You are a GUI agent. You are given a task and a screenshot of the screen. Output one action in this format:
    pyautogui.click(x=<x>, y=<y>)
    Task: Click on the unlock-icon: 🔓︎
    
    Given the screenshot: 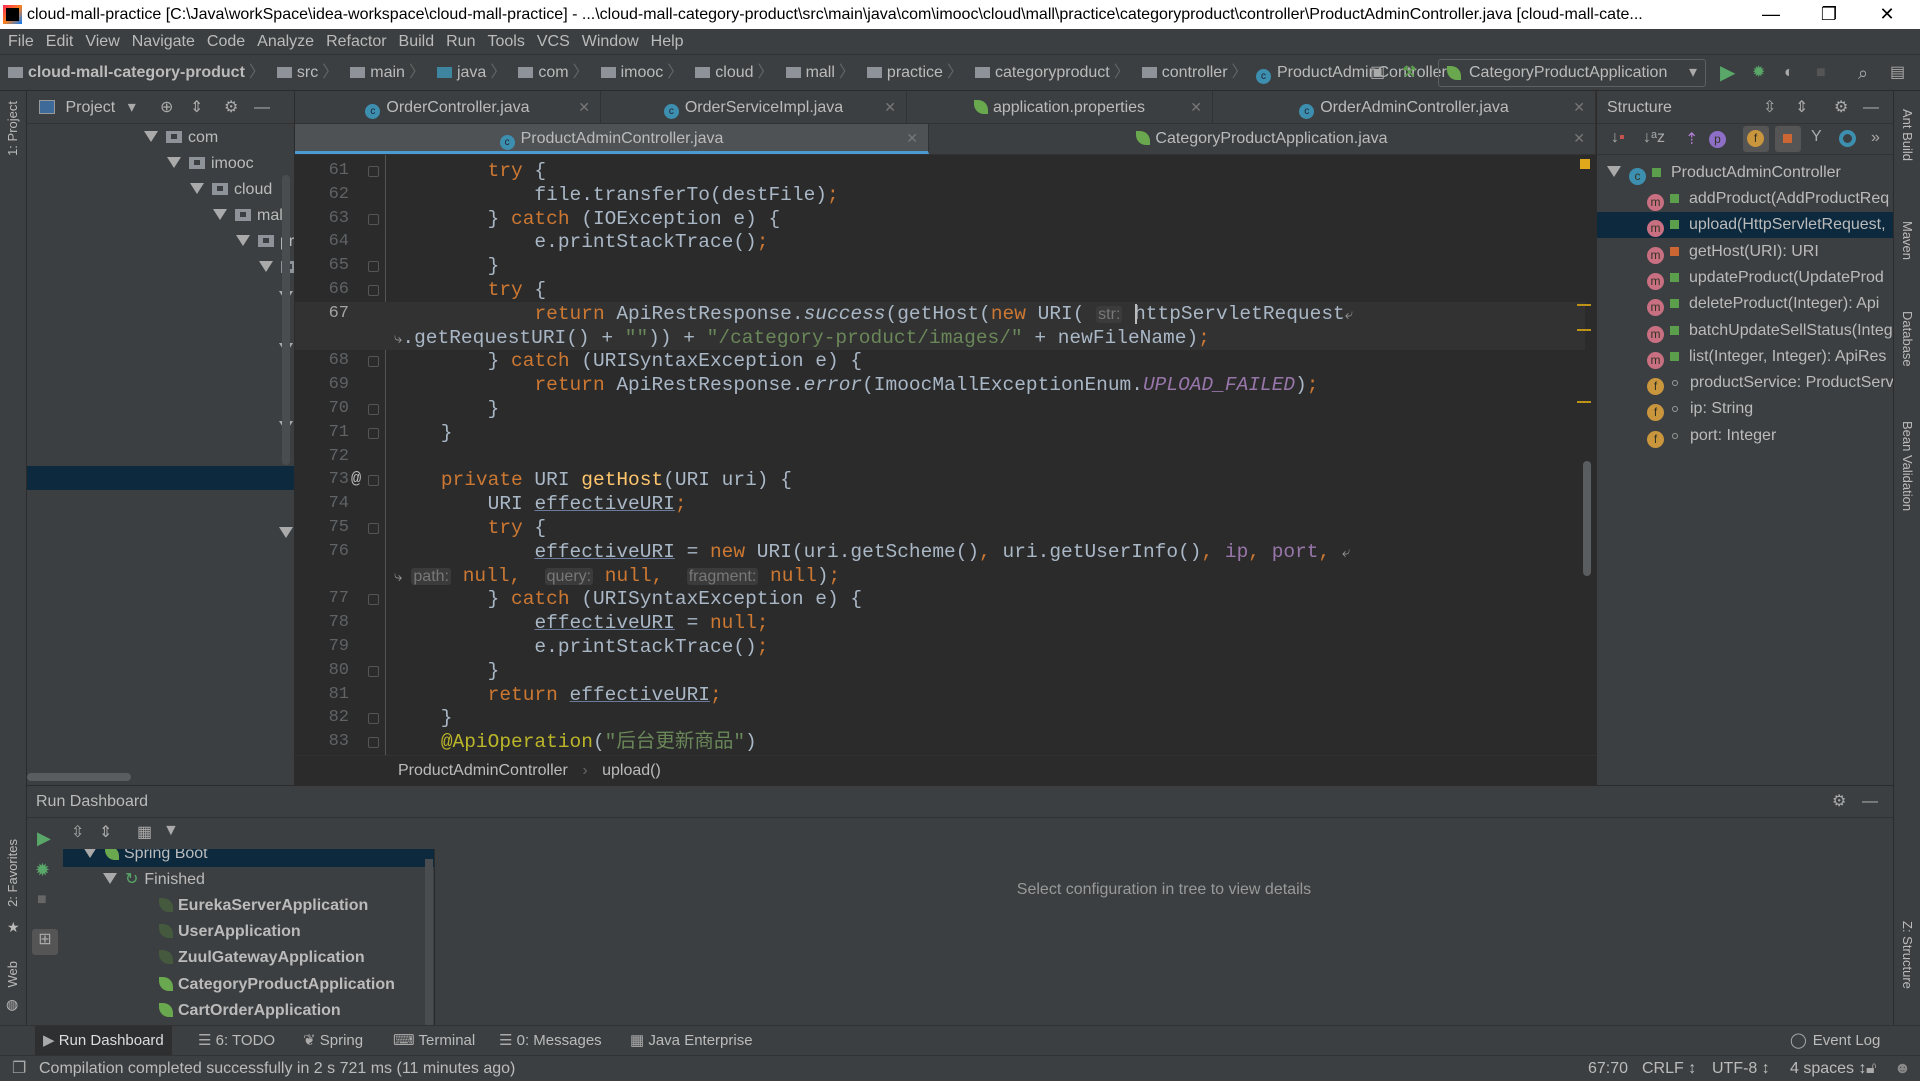 What is the action you would take?
    pyautogui.click(x=1871, y=1068)
    